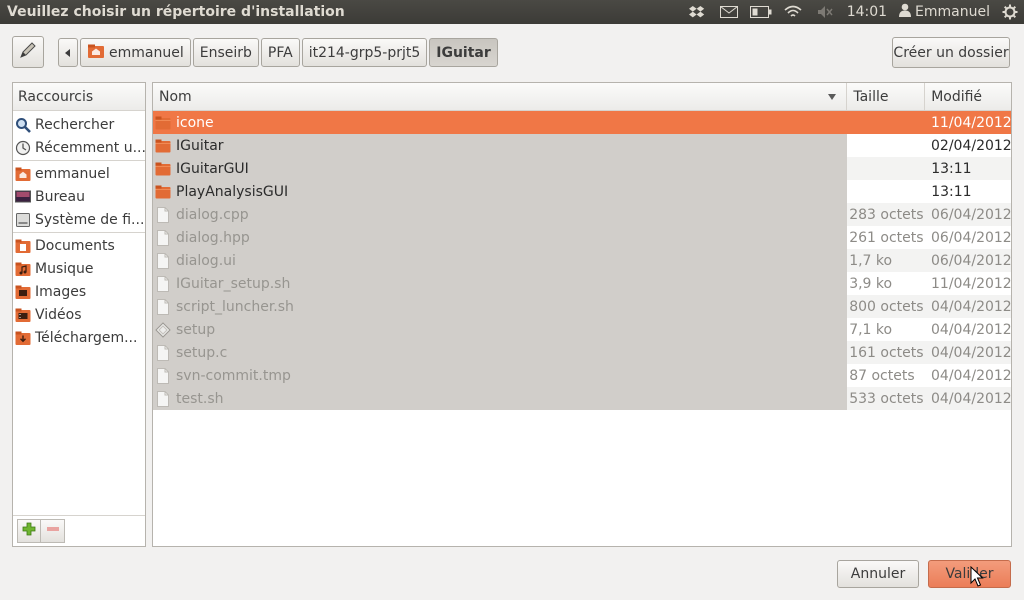 This screenshot has width=1024, height=600. Describe the element at coordinates (952, 12) in the screenshot. I see `user-name: Emmanuel` at that location.